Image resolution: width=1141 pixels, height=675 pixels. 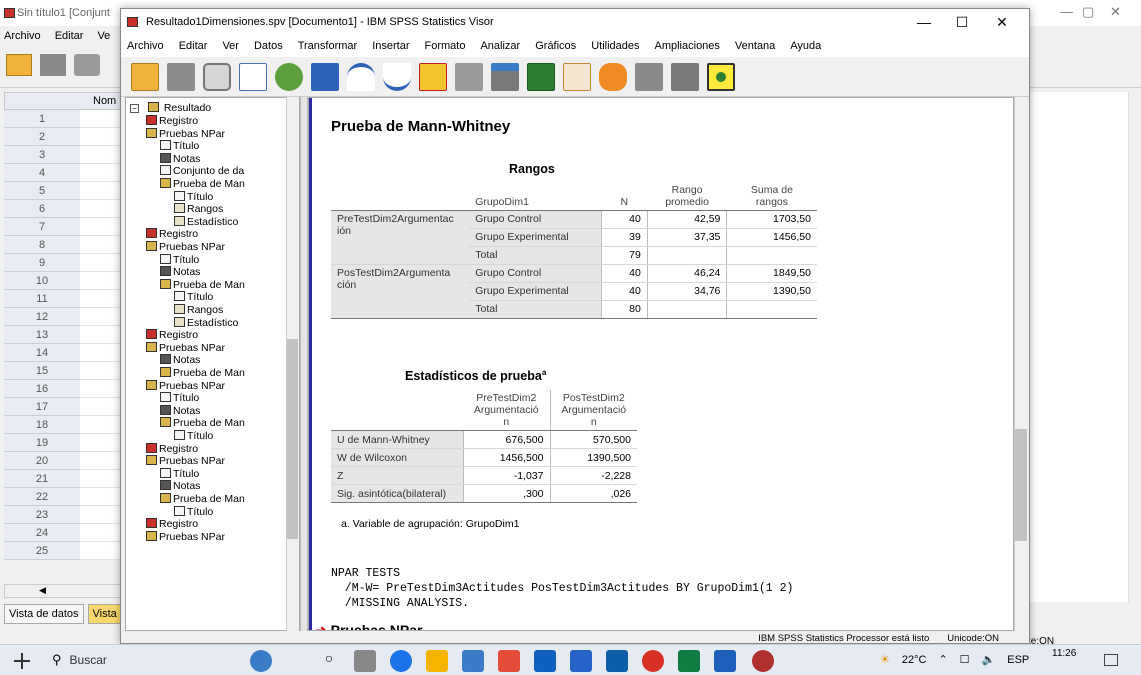 I want to click on clock: 11:26, so click(x=1064, y=653).